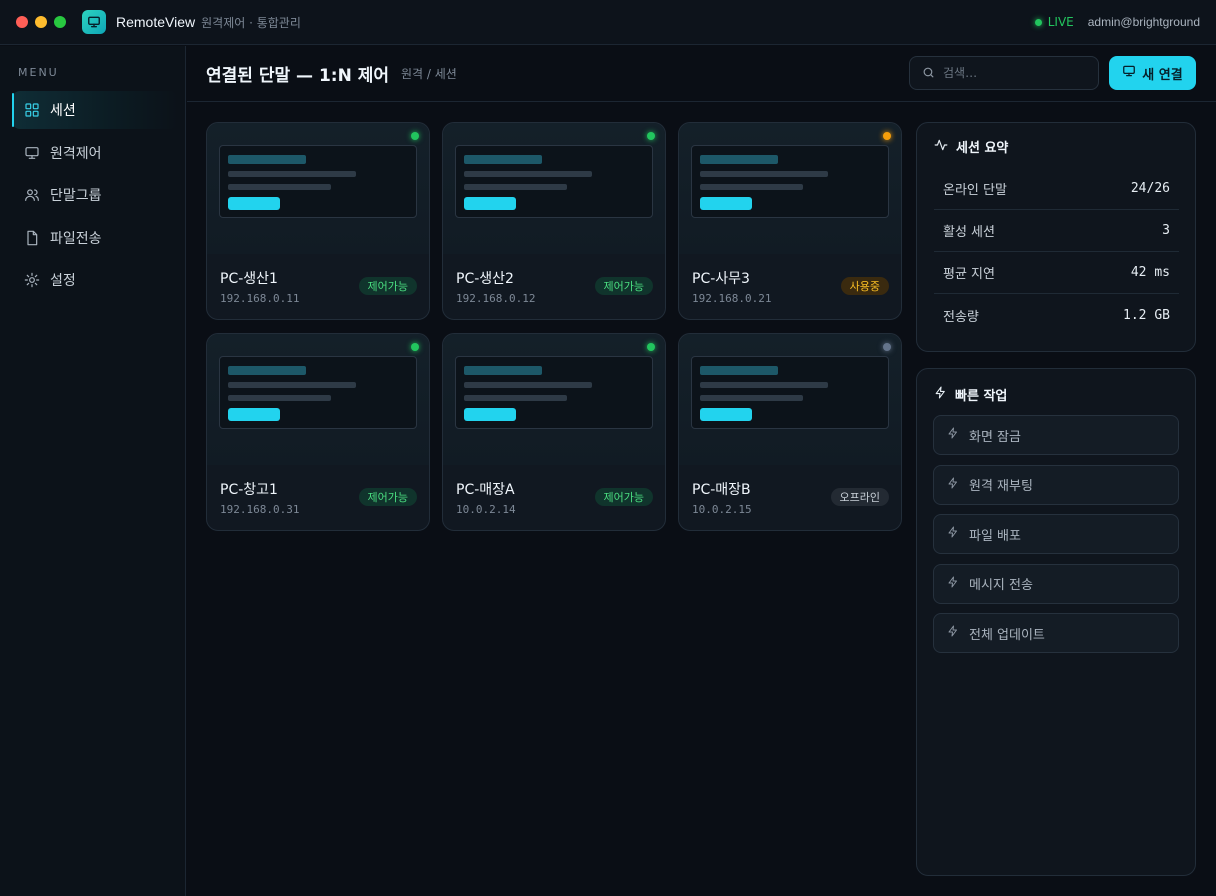 Image resolution: width=1216 pixels, height=896 pixels. I want to click on device-card: PC-생산2 192.168.0.12 제어가능, so click(554, 221).